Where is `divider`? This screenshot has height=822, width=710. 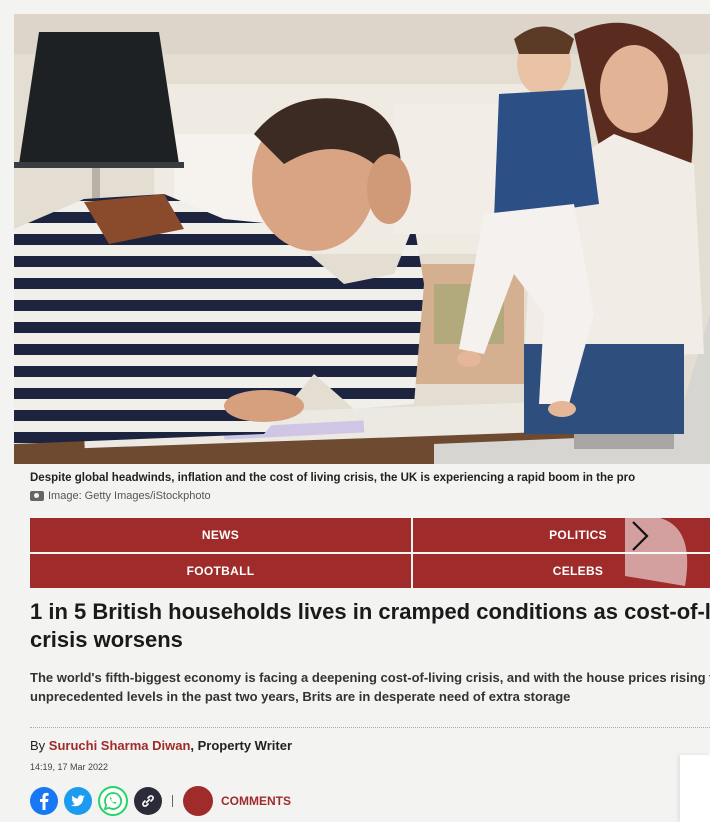
divider is located at coordinates (370, 727).